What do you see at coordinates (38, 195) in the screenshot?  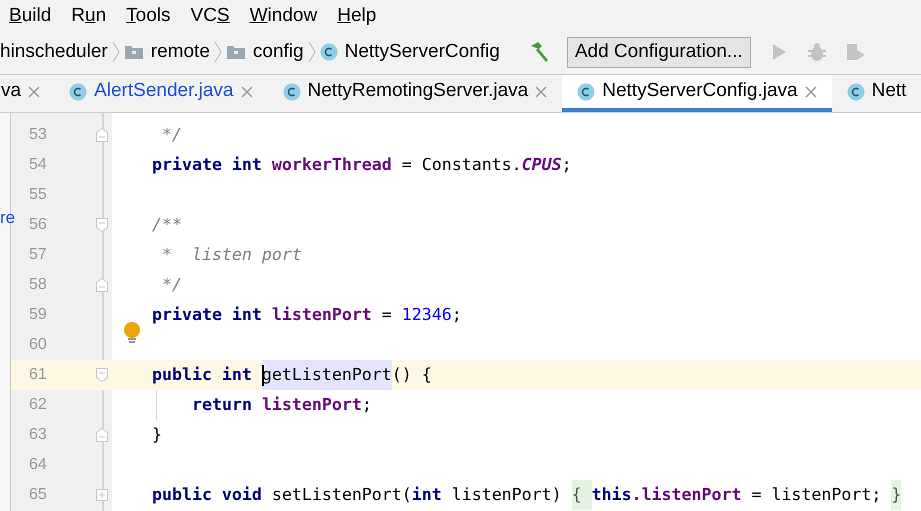 I see `line-number: 55` at bounding box center [38, 195].